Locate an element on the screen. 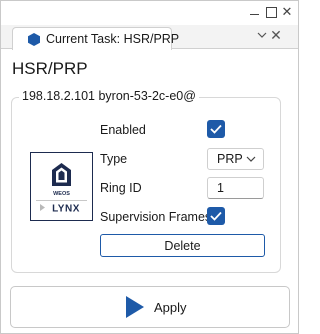 The height and width of the screenshot is (334, 320). apply-label: Apply is located at coordinates (170, 307).